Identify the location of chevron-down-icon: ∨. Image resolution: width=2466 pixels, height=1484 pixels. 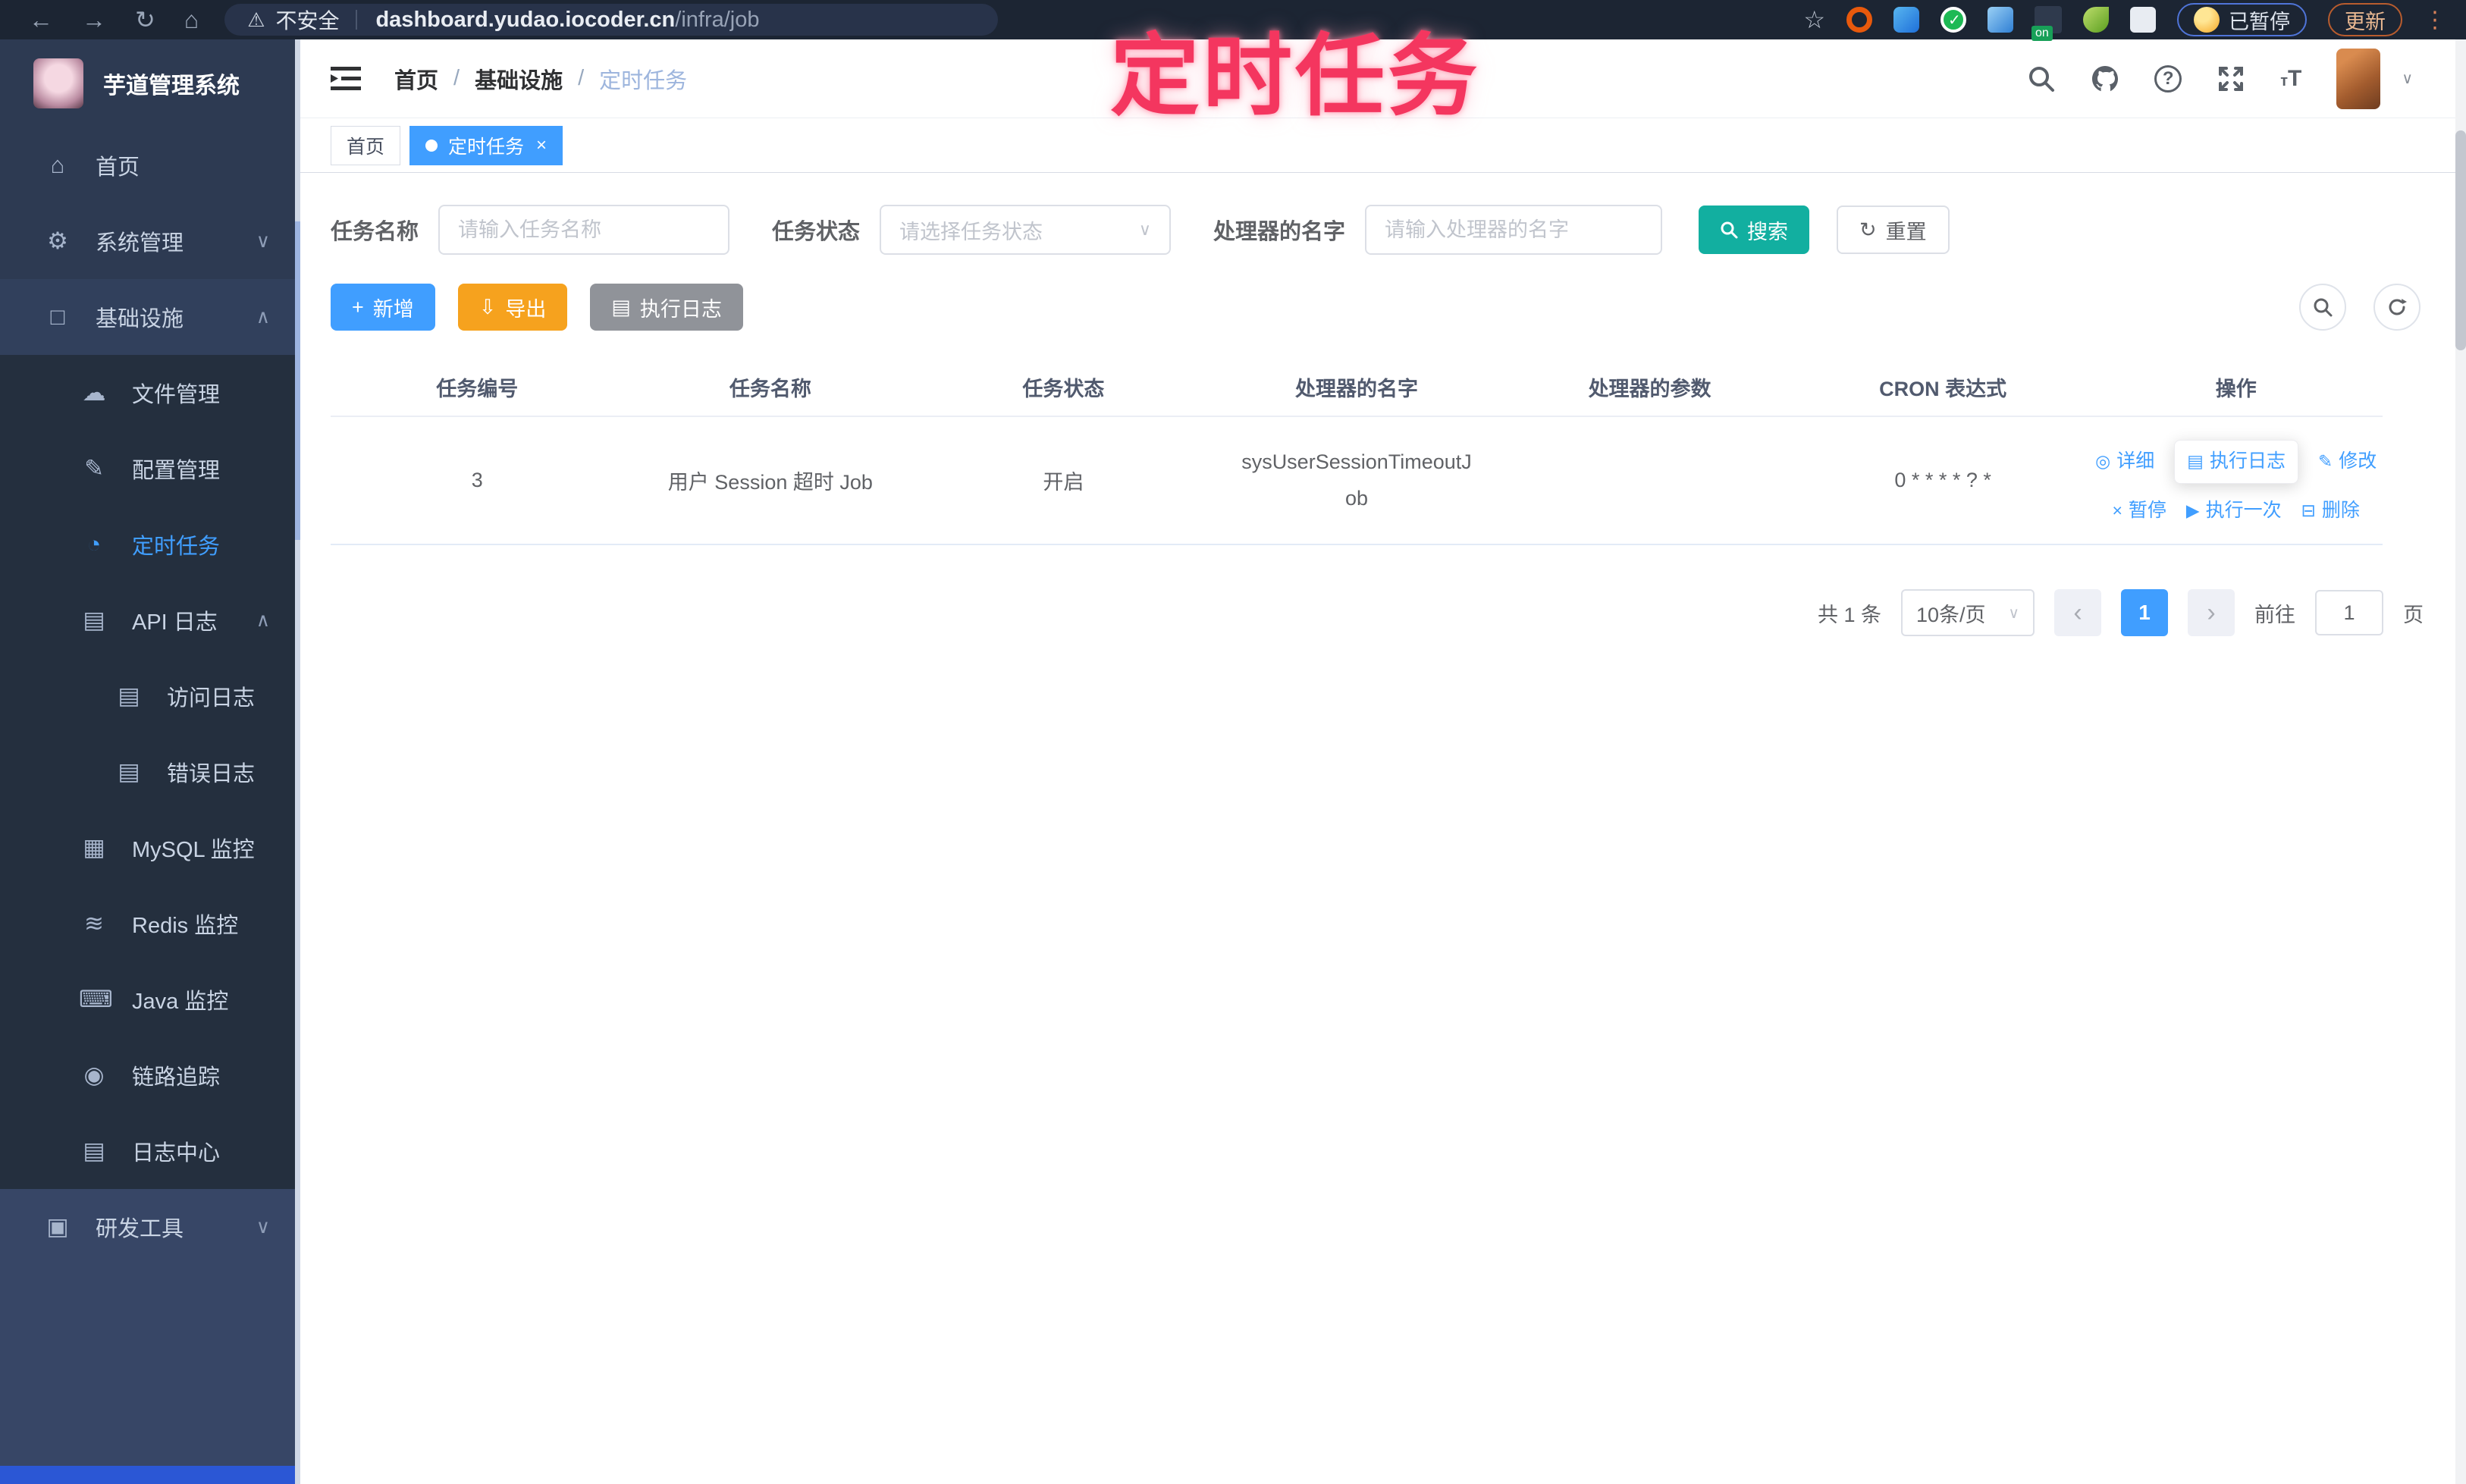
(263, 242).